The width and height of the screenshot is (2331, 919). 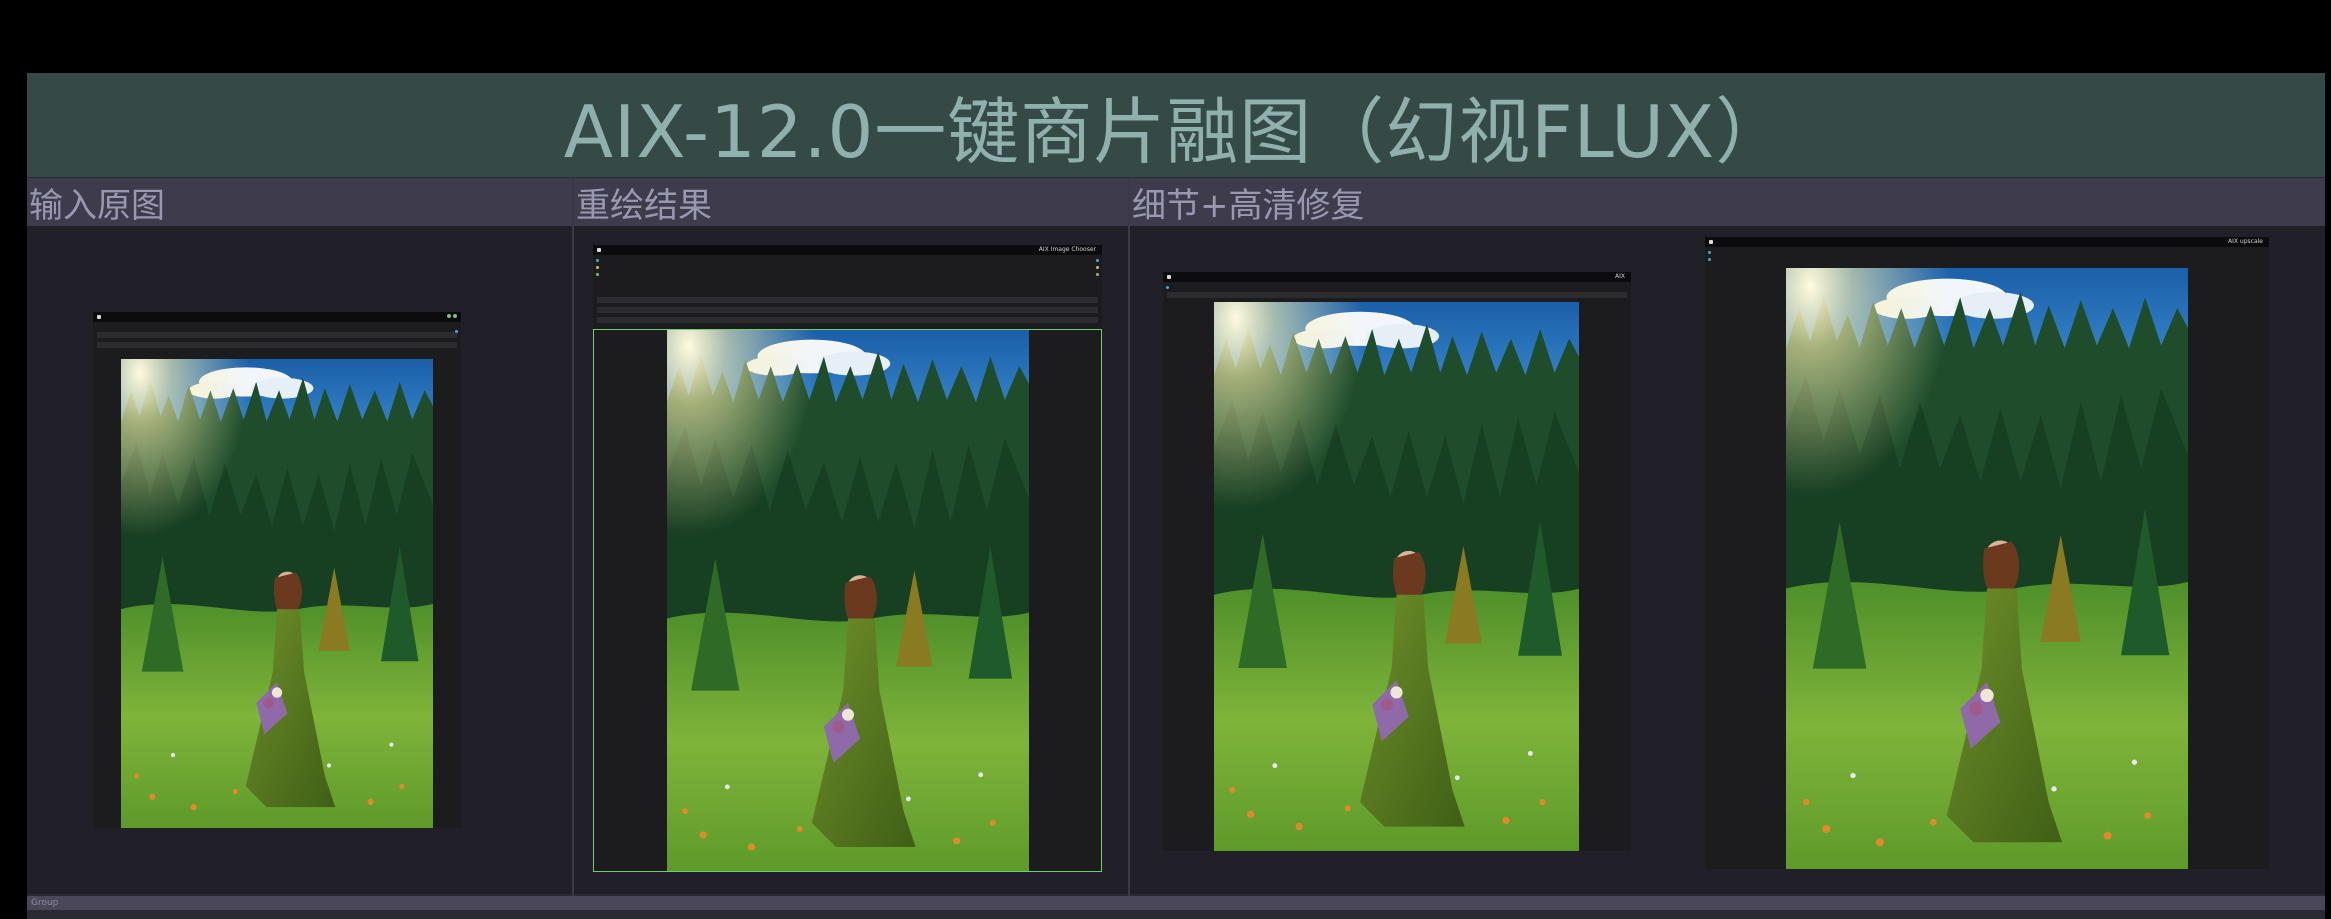 I want to click on selected-image-frame, so click(x=847, y=600).